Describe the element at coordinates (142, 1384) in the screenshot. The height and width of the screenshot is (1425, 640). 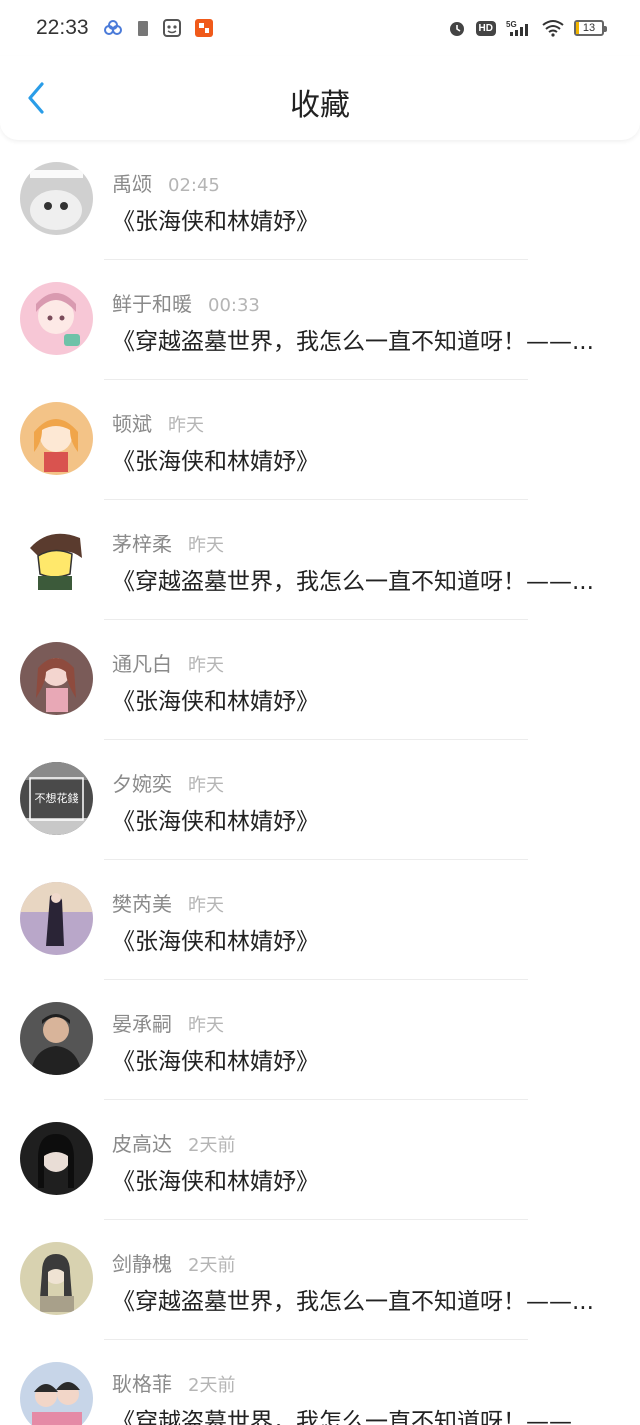
I see `item-name: 耿格菲` at that location.